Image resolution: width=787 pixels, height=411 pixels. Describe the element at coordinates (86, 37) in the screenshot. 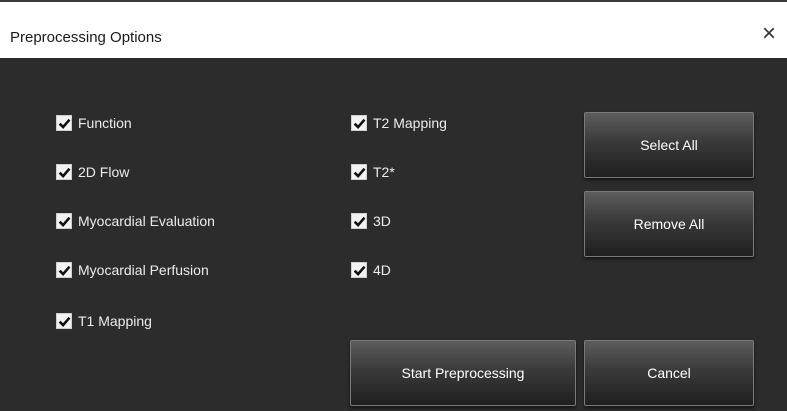

I see `window-title: Preprocessing Options` at that location.